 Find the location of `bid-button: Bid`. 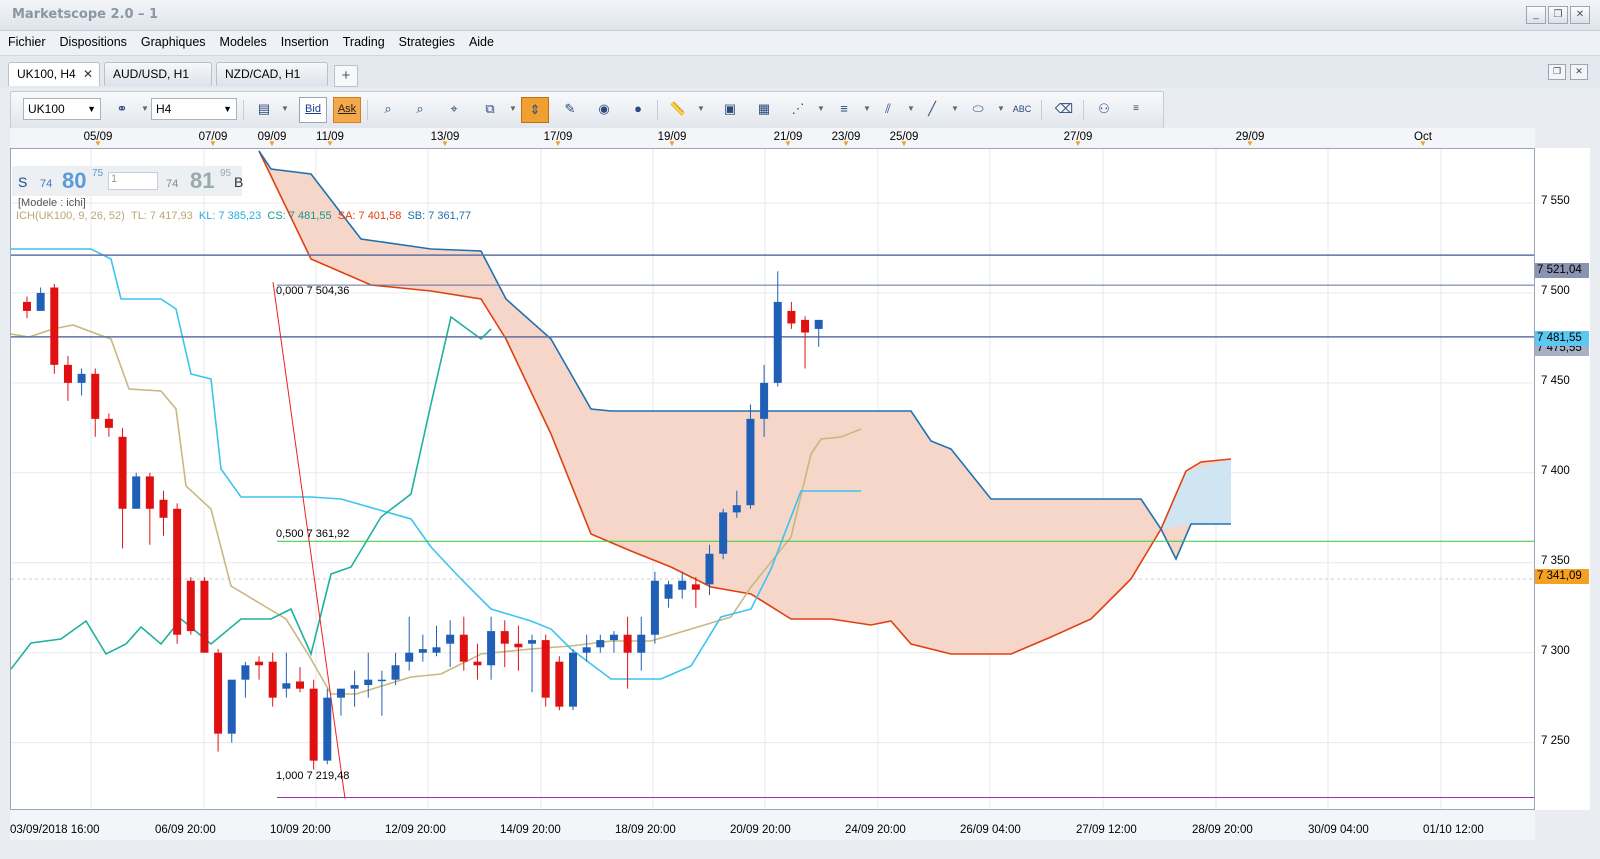

bid-button: Bid is located at coordinates (313, 110).